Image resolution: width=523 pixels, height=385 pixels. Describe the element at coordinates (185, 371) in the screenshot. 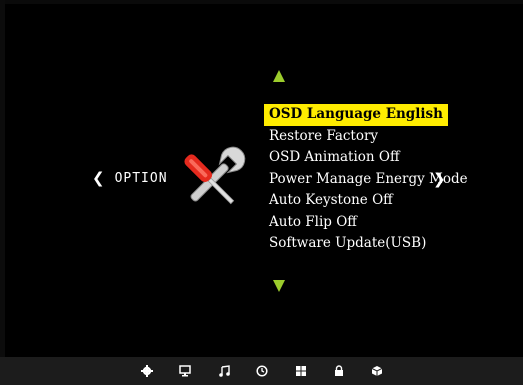

I see `monitor-icon` at that location.